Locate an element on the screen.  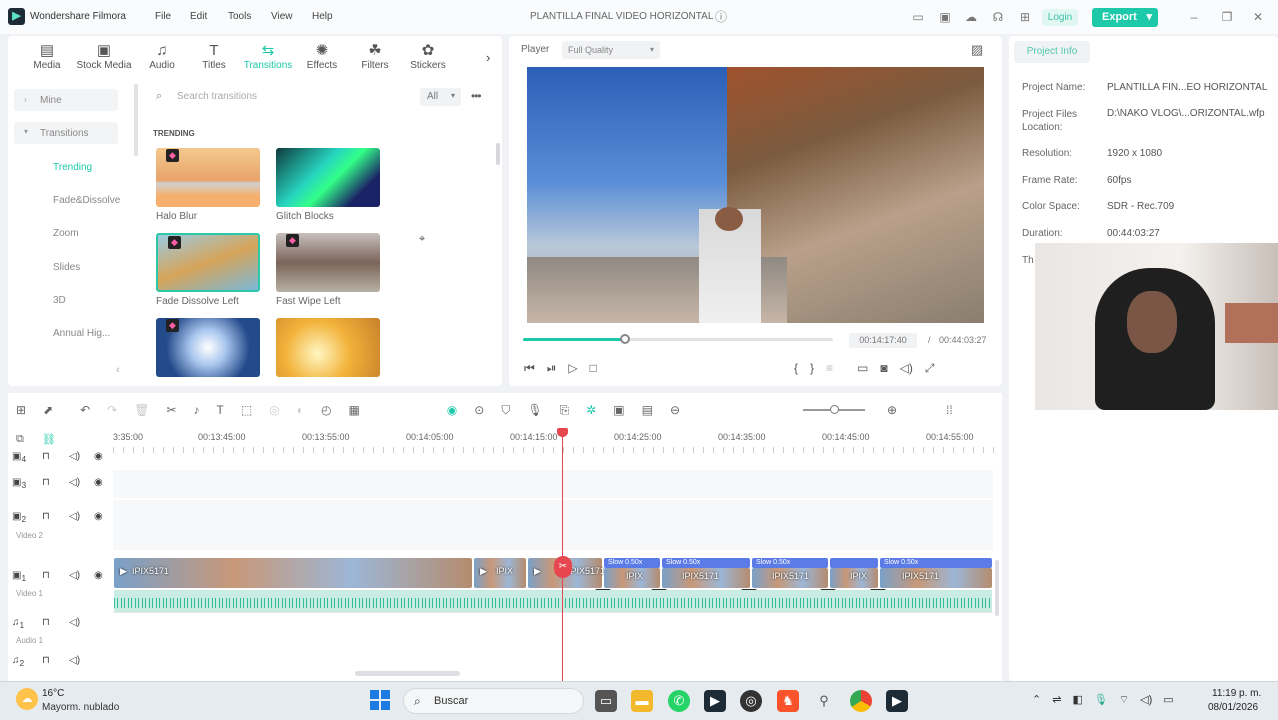
filmora-task-icon: ▶ is located at coordinates (715, 701).